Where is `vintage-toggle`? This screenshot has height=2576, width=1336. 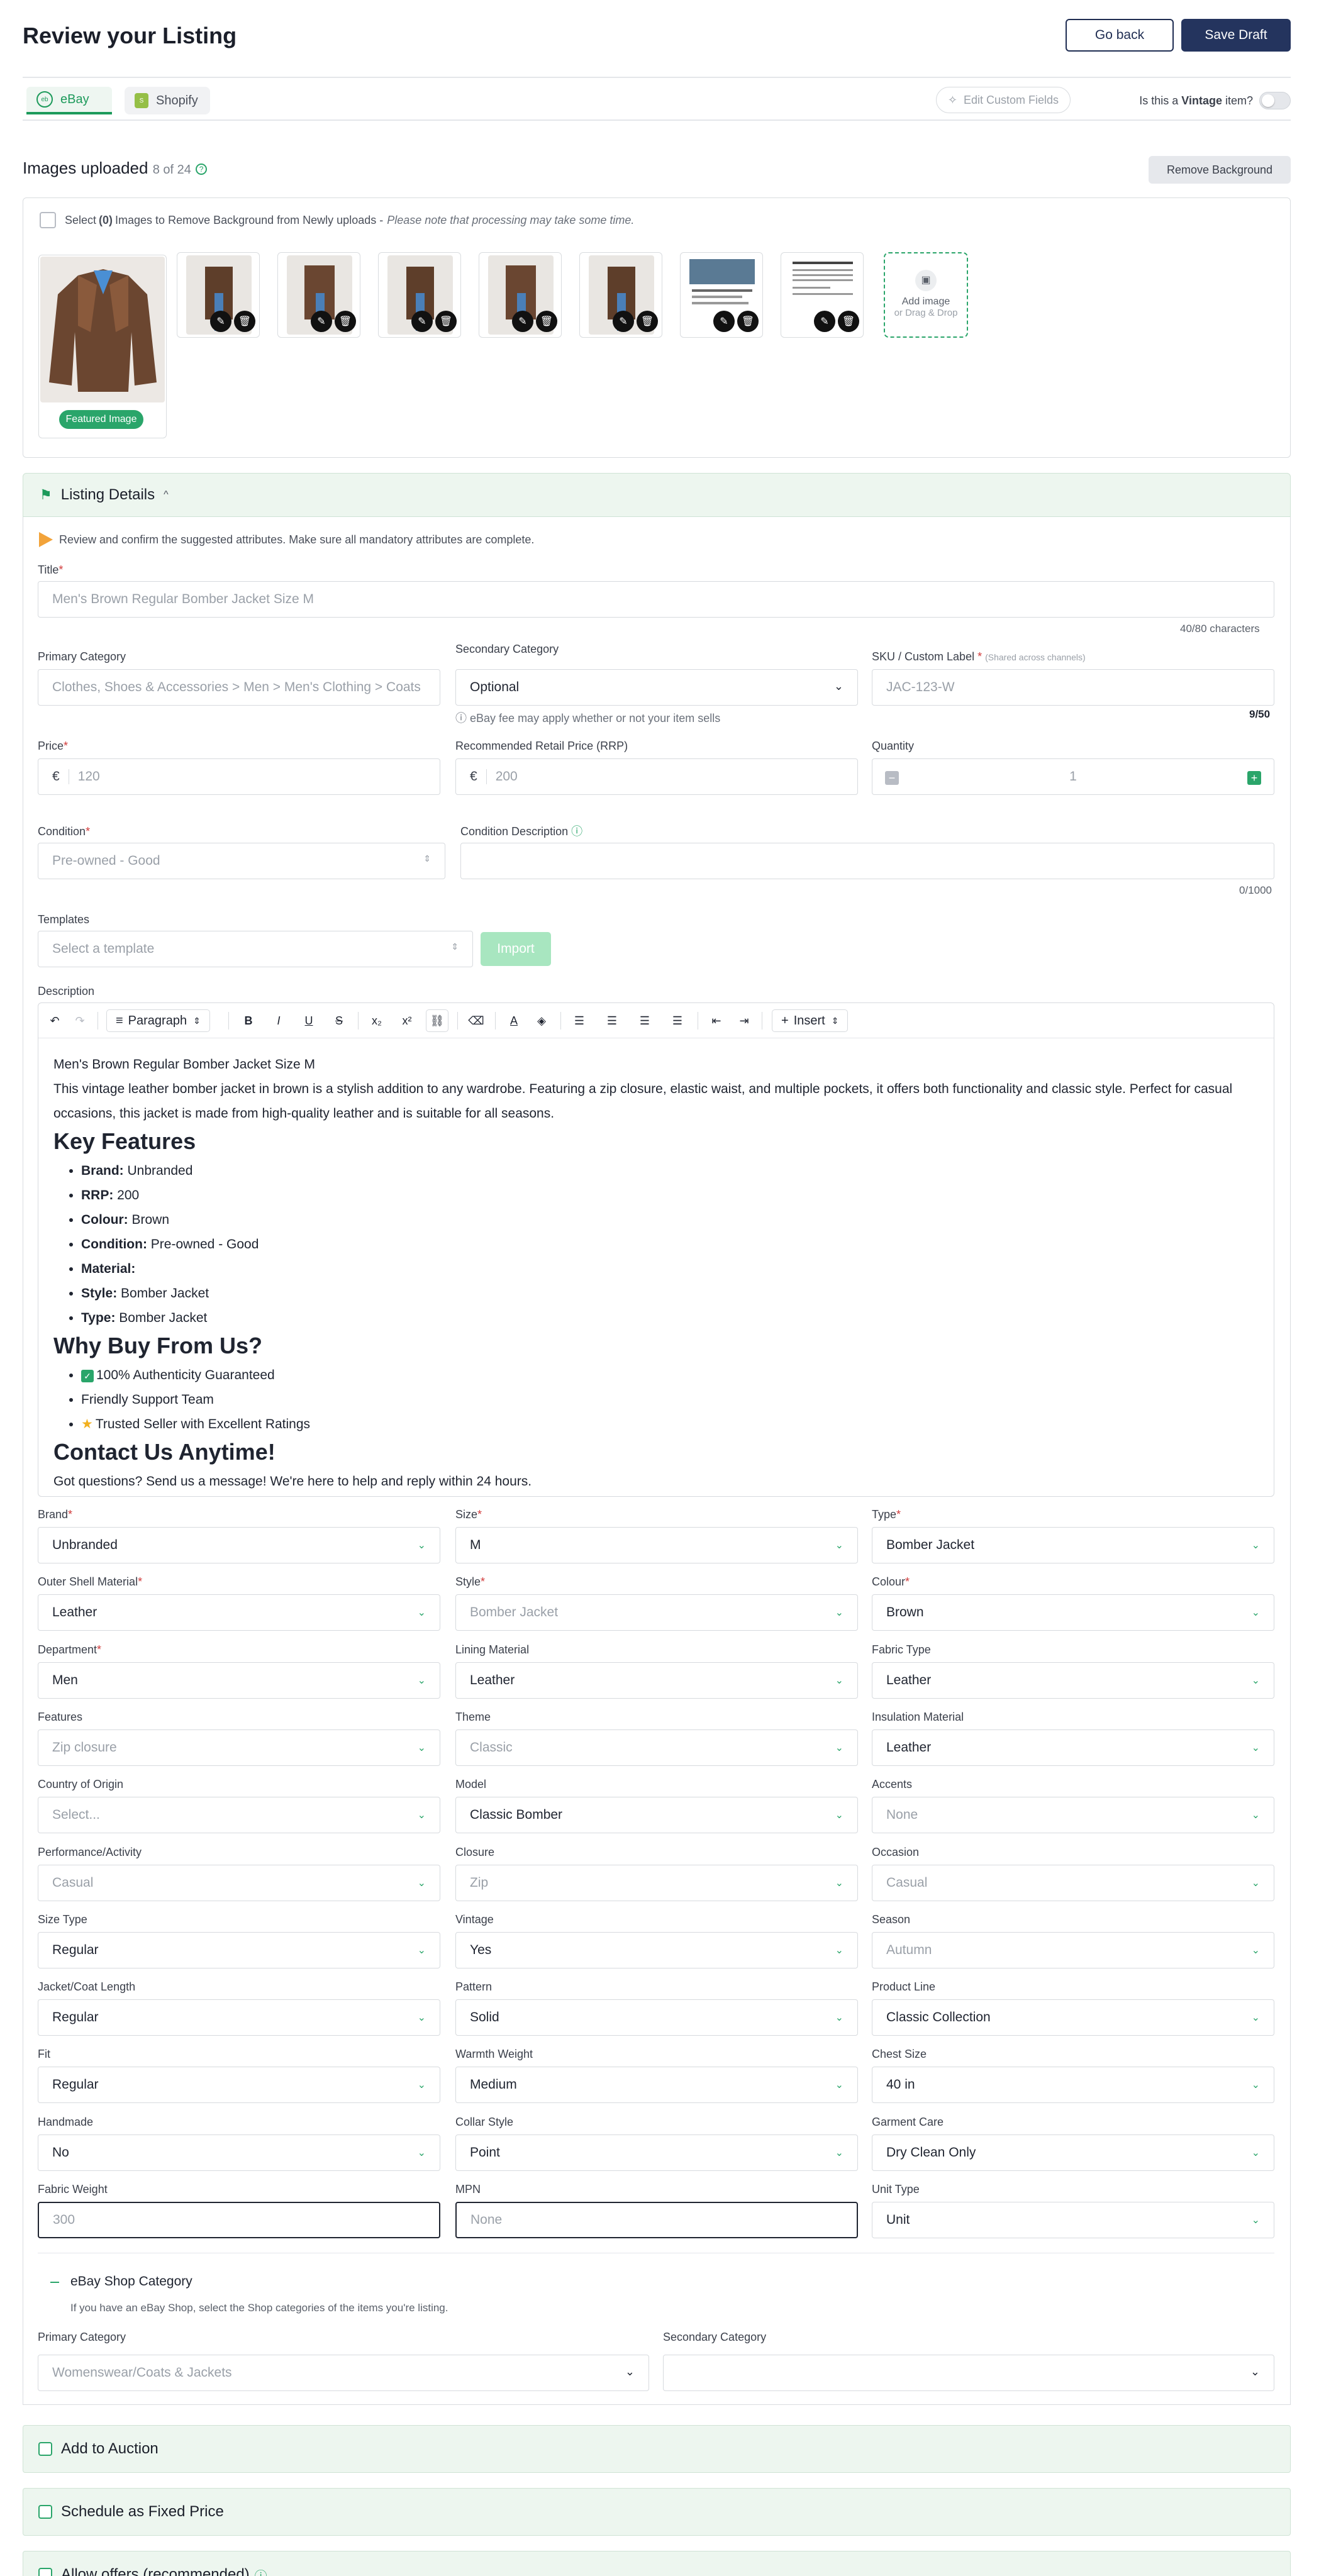
vintage-toggle is located at coordinates (1275, 100).